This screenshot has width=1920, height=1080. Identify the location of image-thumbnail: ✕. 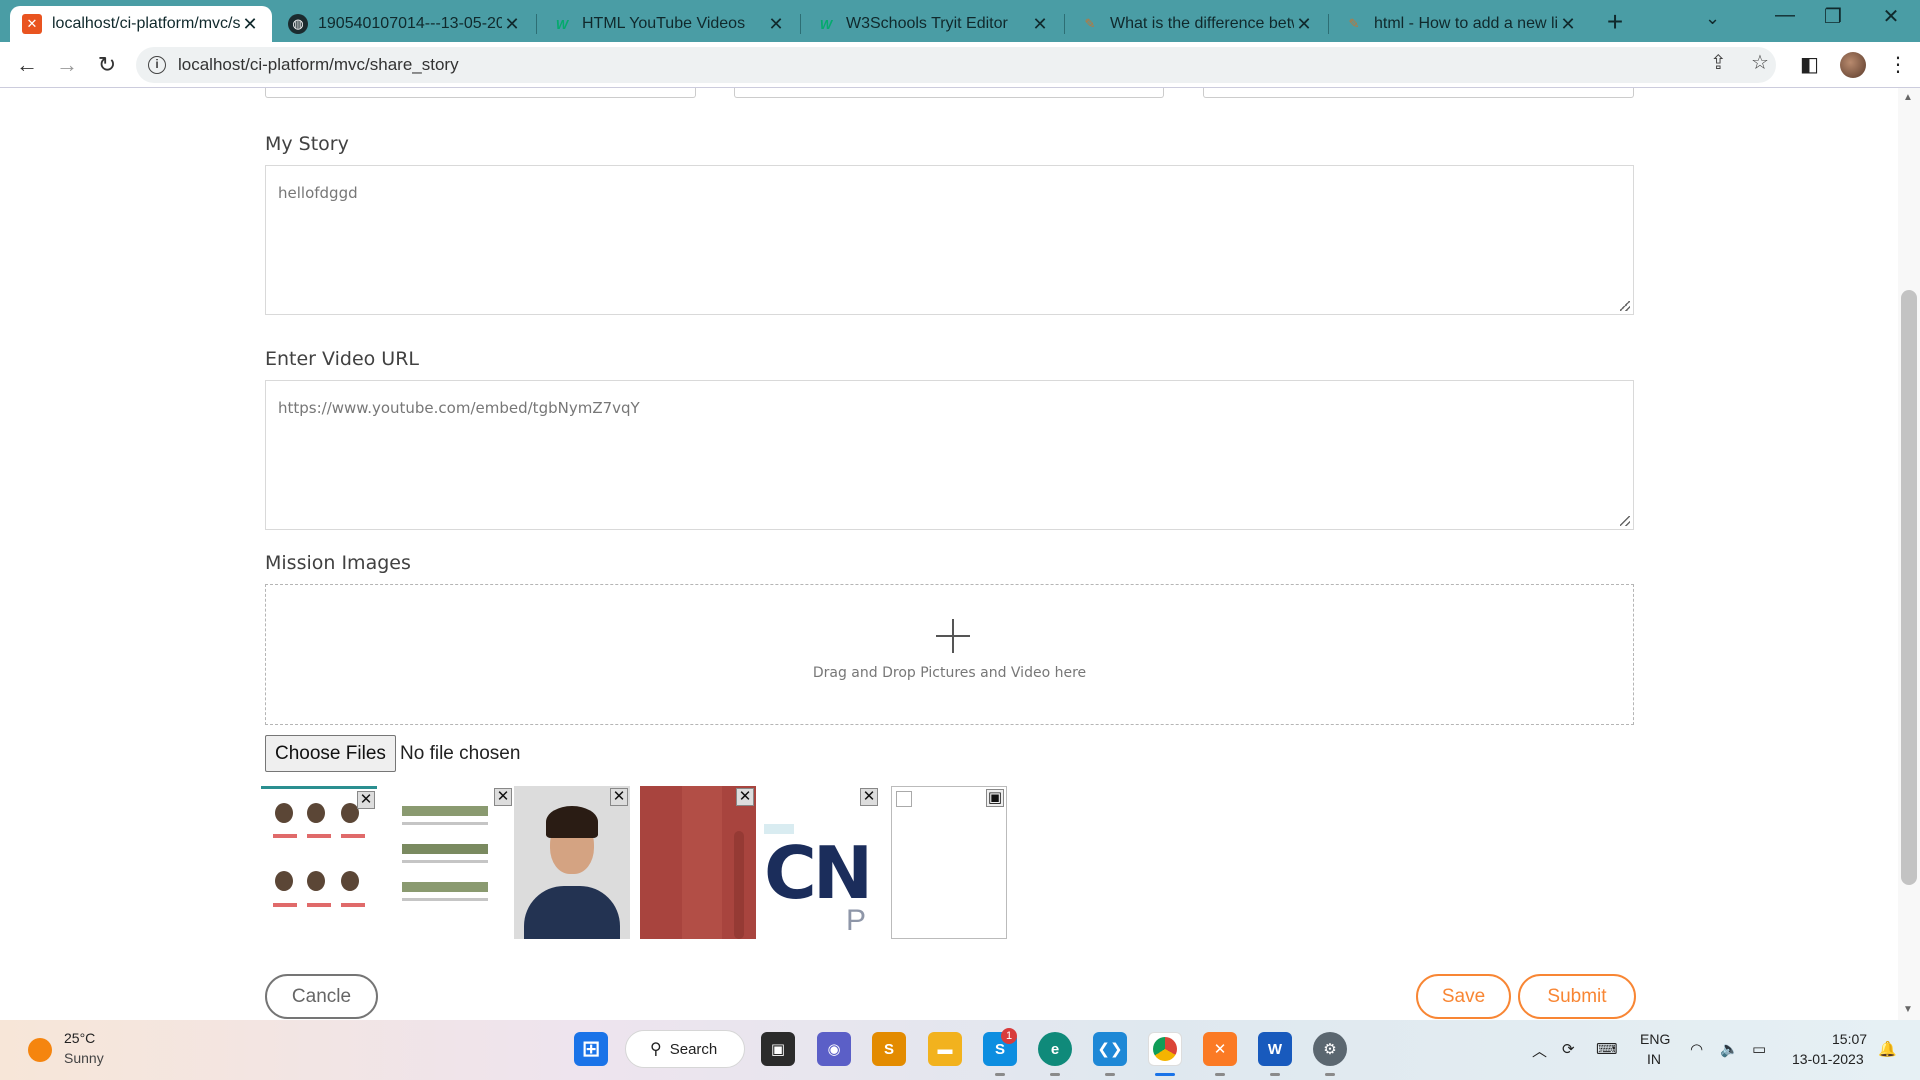
(698, 862).